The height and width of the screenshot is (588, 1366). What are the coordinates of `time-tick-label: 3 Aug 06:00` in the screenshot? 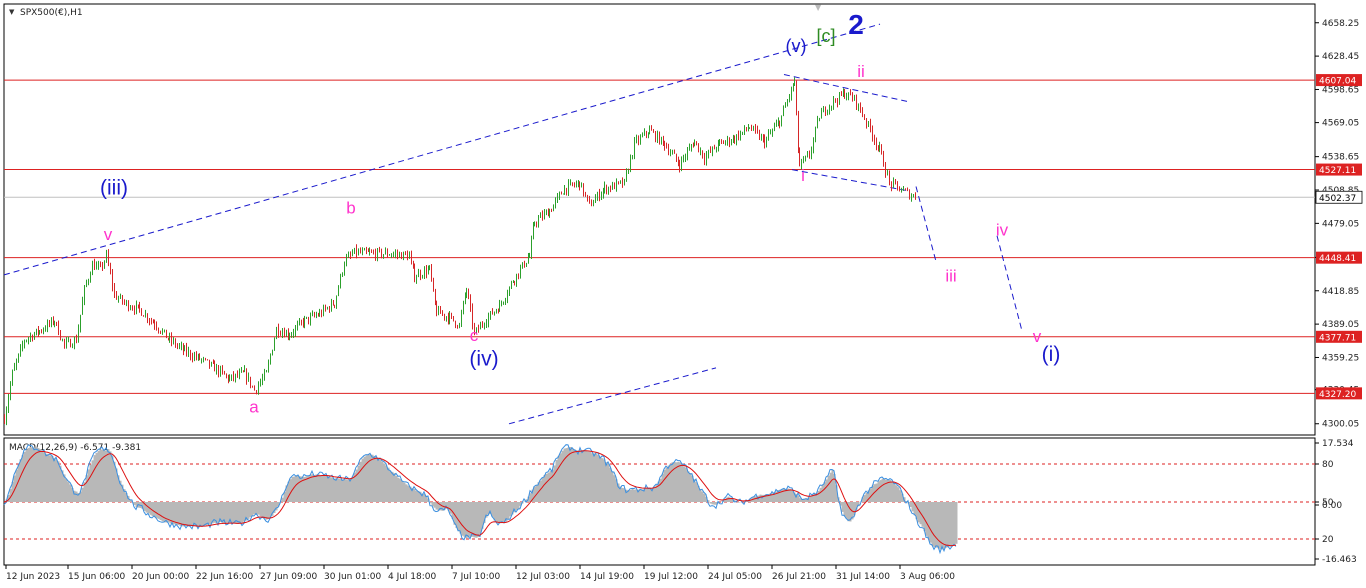 It's located at (927, 577).